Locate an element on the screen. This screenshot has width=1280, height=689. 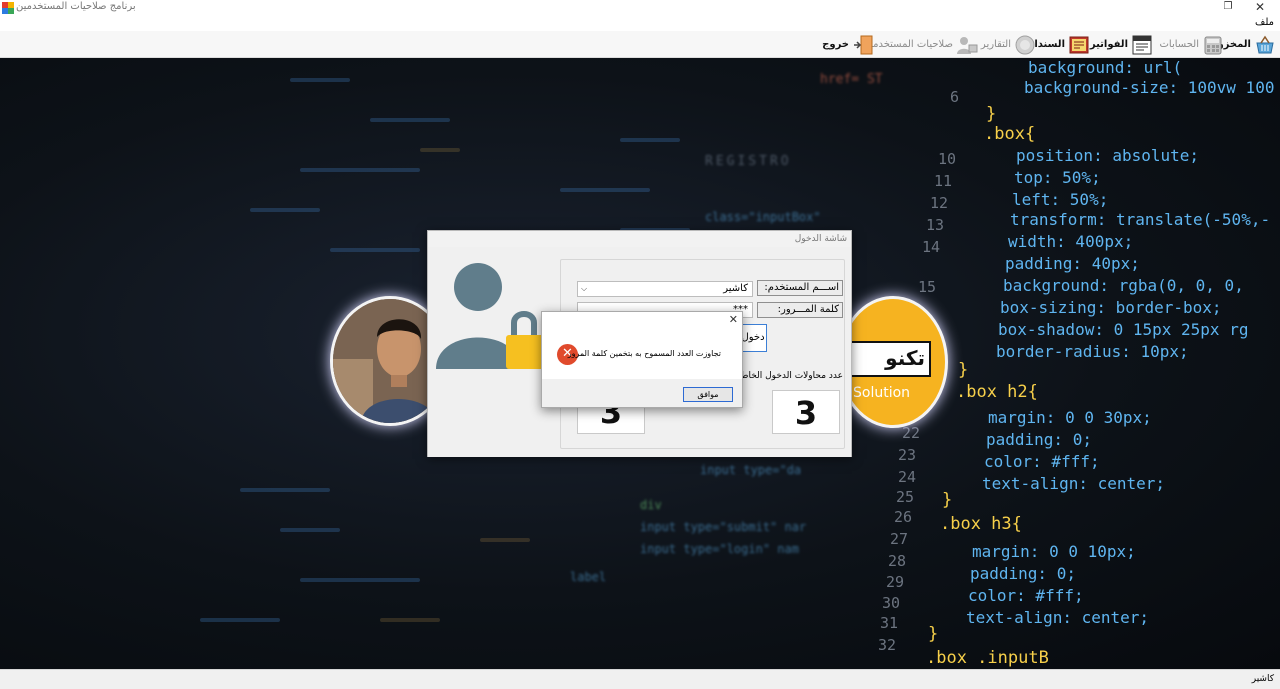
code-line: .box{ is located at coordinates (1010, 134).